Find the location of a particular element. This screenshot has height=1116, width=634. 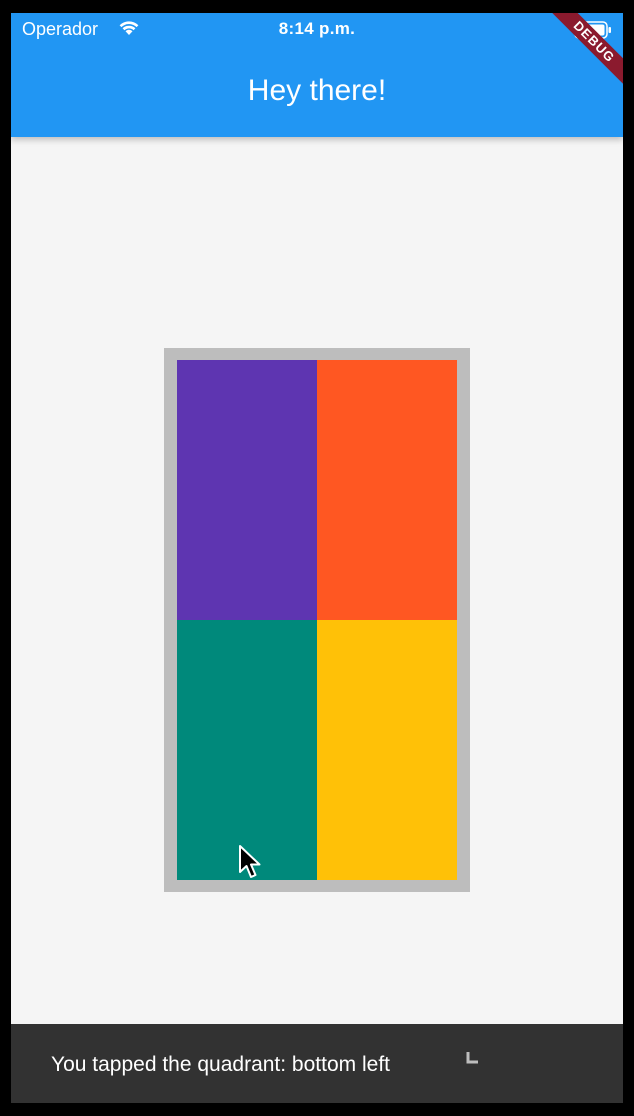

quadrant-bottom-left is located at coordinates (247, 750).